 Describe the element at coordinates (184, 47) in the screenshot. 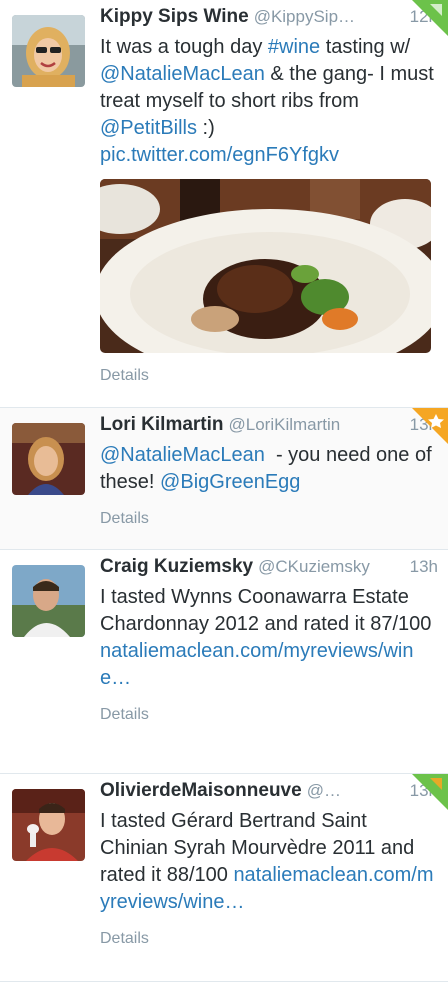

I see `text-segment: It was a tough day` at that location.